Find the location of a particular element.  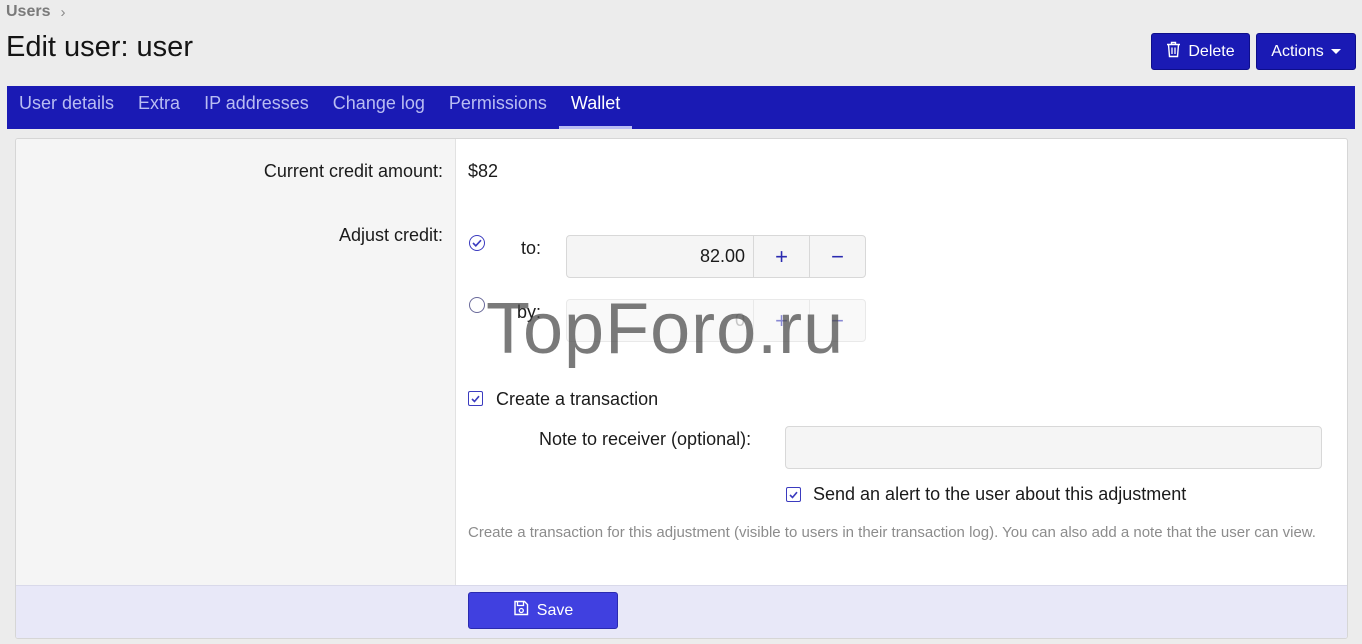

adjust-to-input: 82.00 is located at coordinates (660, 256).